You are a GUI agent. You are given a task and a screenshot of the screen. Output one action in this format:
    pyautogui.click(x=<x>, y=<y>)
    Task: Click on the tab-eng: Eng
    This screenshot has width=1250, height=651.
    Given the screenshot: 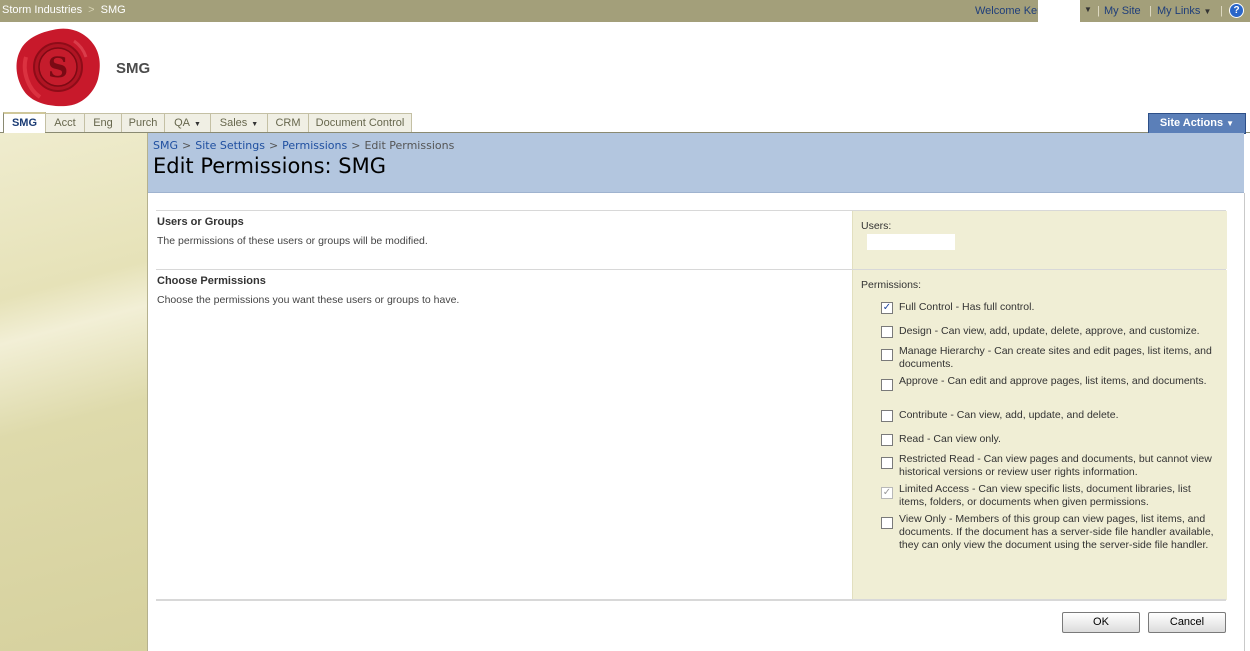 What is the action you would take?
    pyautogui.click(x=103, y=122)
    